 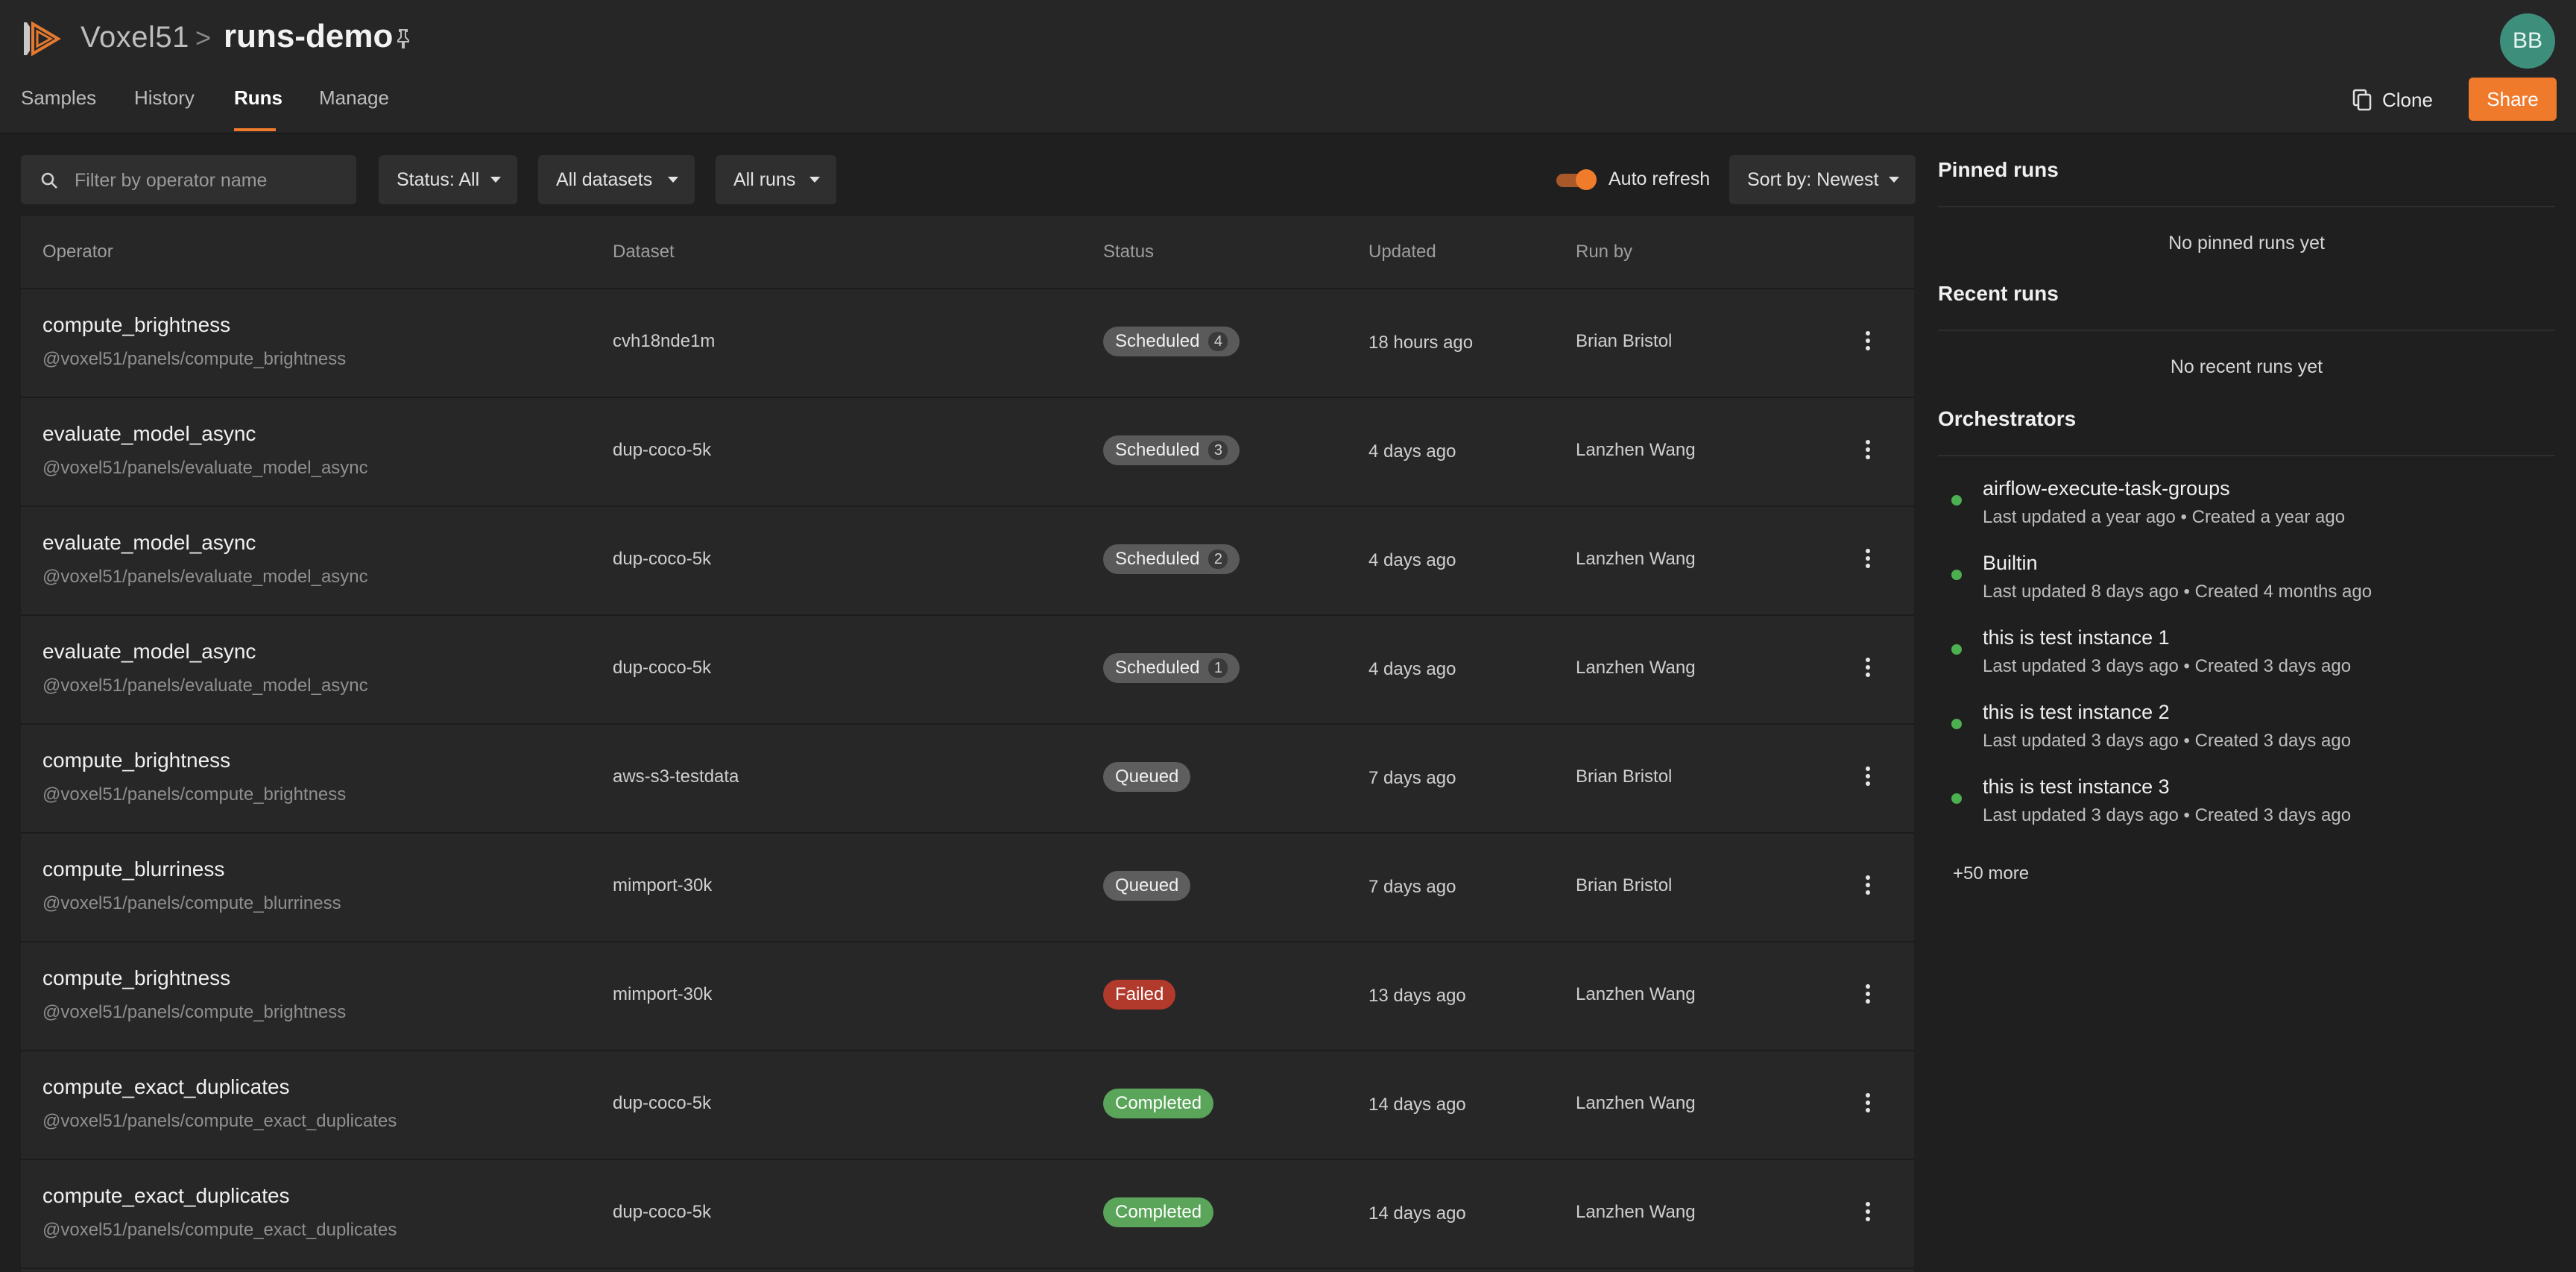 I want to click on more-orchestrators-link: +50 more, so click(x=1991, y=874).